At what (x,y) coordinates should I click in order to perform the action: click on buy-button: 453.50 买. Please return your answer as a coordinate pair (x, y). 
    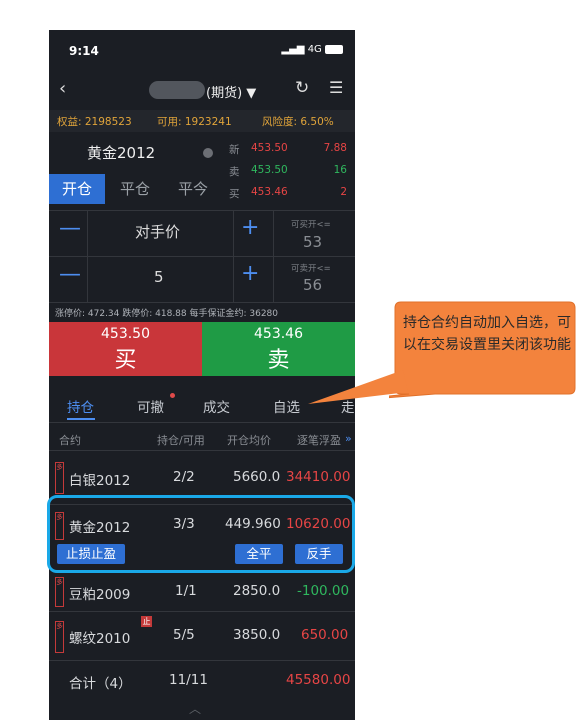
    Looking at the image, I should click on (125, 349).